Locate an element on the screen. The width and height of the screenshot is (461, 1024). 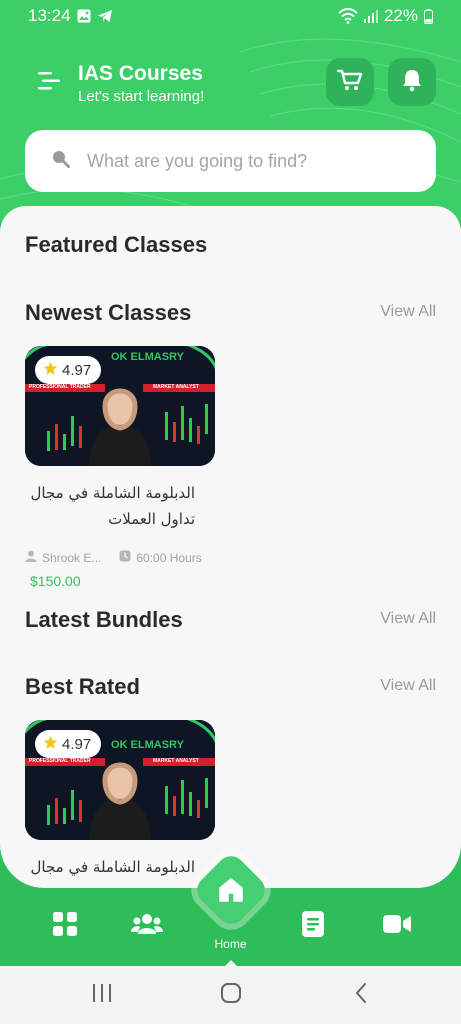
app-title: IAS Courses is located at coordinates (140, 73).